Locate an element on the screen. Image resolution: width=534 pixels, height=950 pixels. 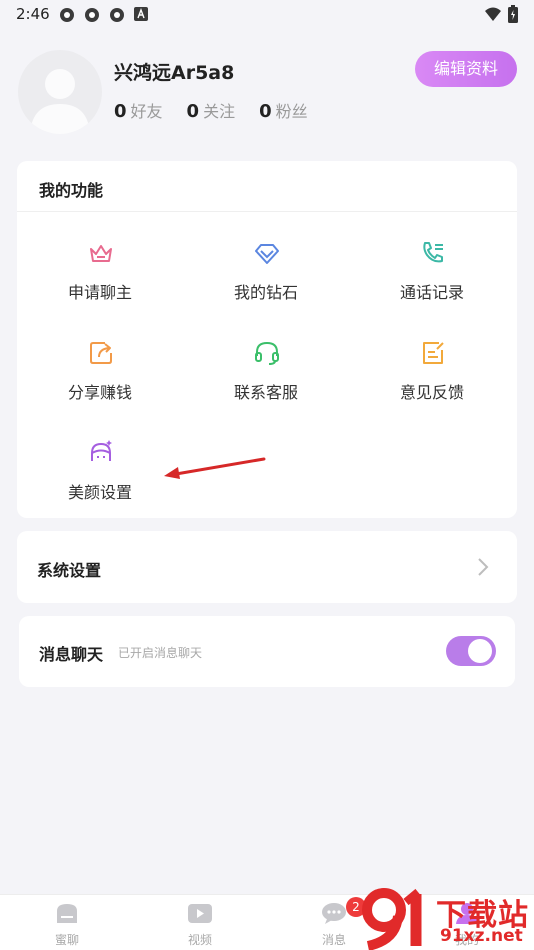
nav-label: 视频 is located at coordinates (199, 940).